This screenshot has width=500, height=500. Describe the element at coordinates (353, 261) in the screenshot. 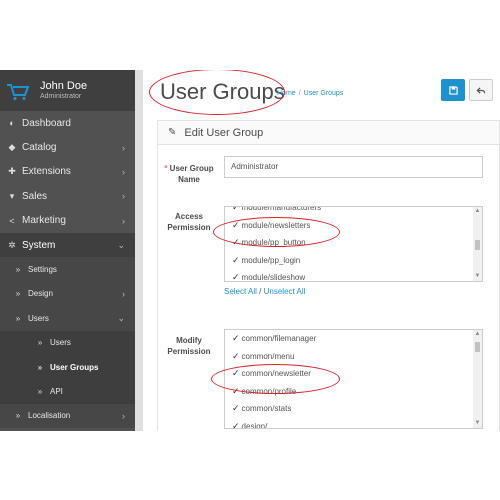

I see `permission-item: ✓ module/pp_login` at that location.